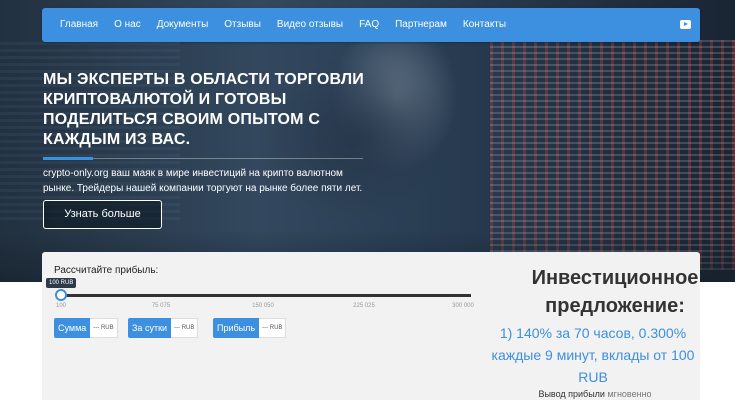  Describe the element at coordinates (364, 306) in the screenshot. I see `slider-tick-label: 225 025` at that location.